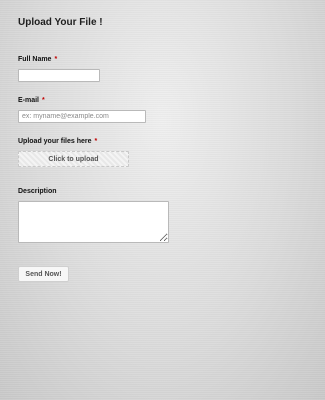 Image resolution: width=325 pixels, height=400 pixels. What do you see at coordinates (60, 22) in the screenshot?
I see `form-title: Upload Your File !` at bounding box center [60, 22].